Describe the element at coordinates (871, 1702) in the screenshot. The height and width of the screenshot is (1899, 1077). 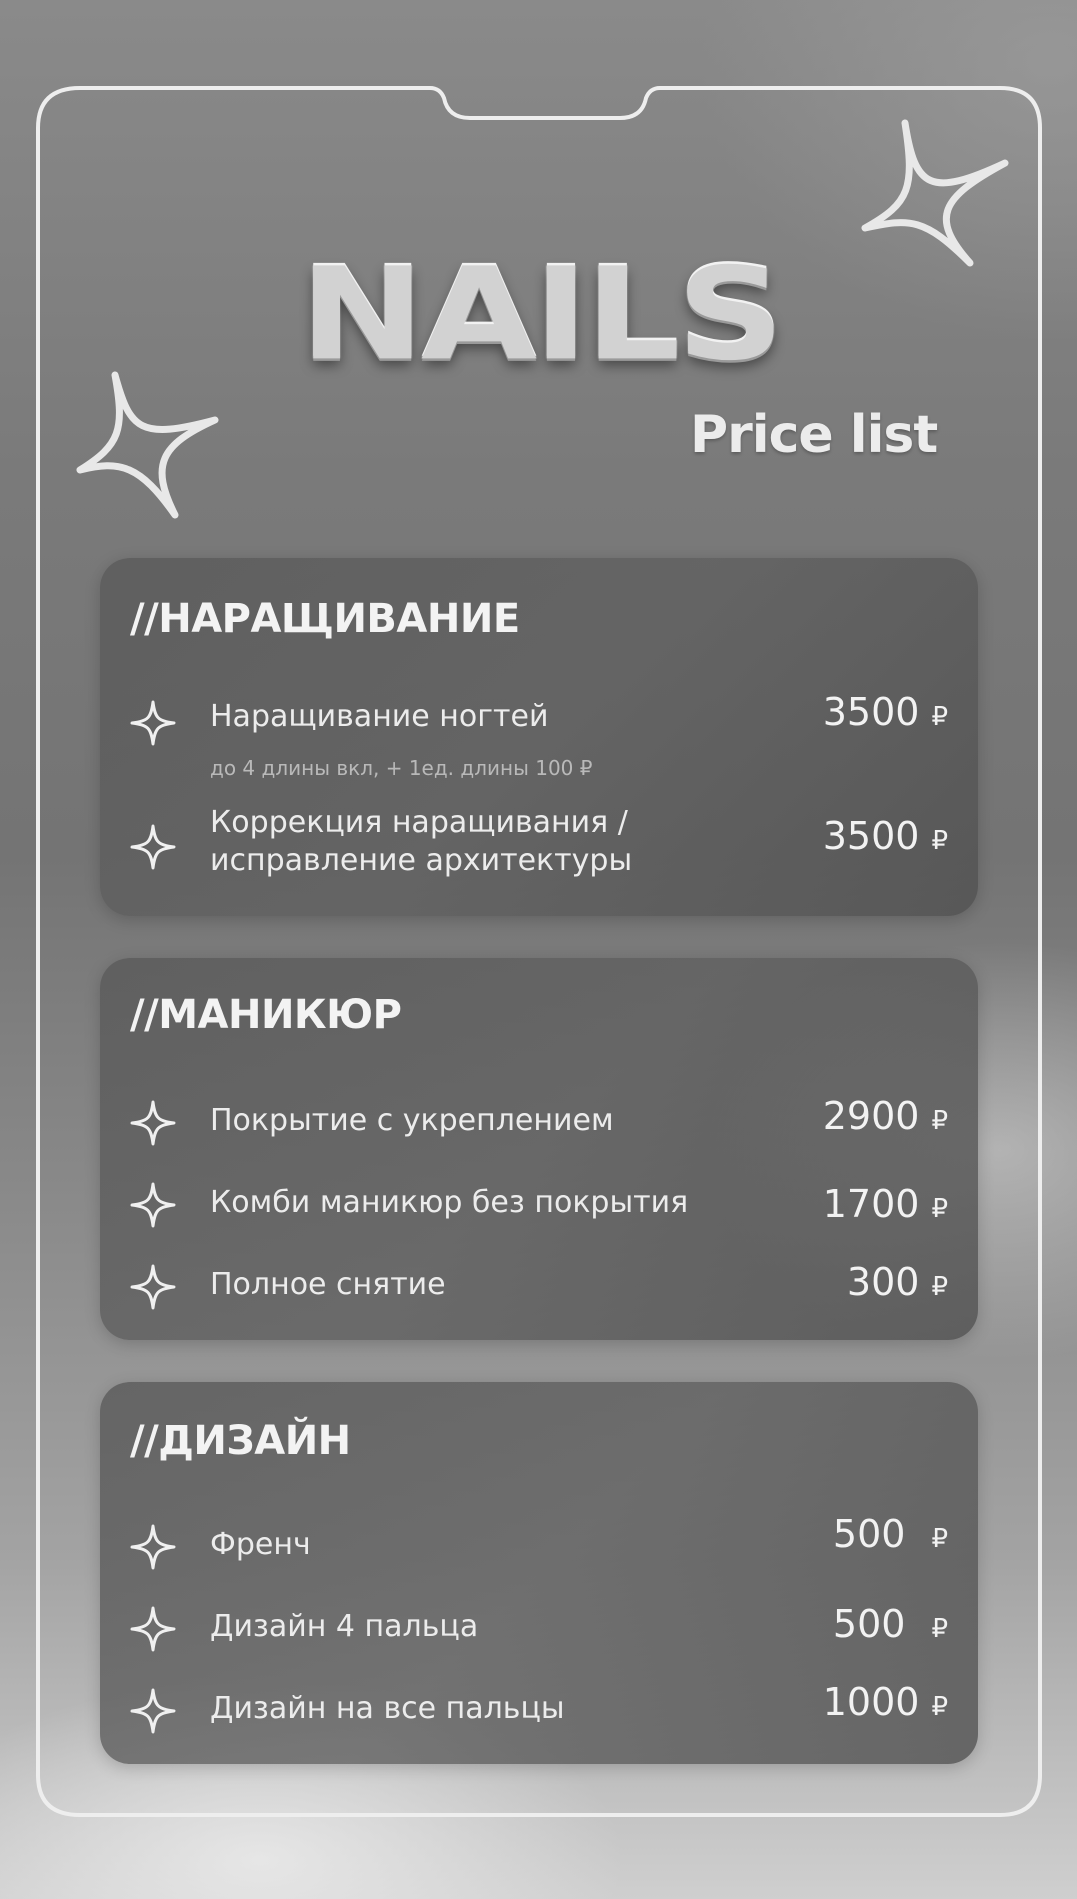
I see `price-value: 1000` at that location.